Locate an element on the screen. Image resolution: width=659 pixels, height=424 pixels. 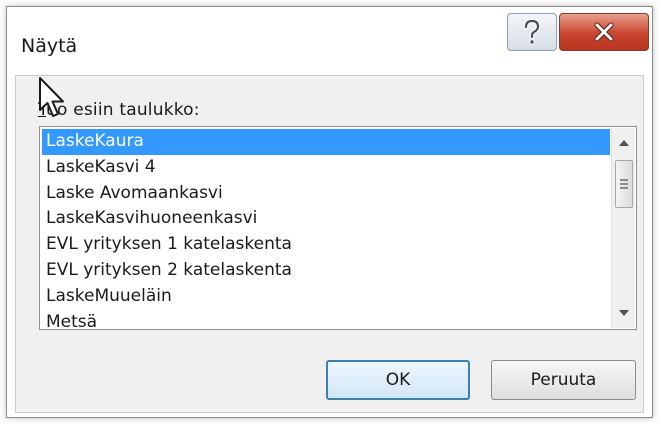
scroll-down-button is located at coordinates (624, 313).